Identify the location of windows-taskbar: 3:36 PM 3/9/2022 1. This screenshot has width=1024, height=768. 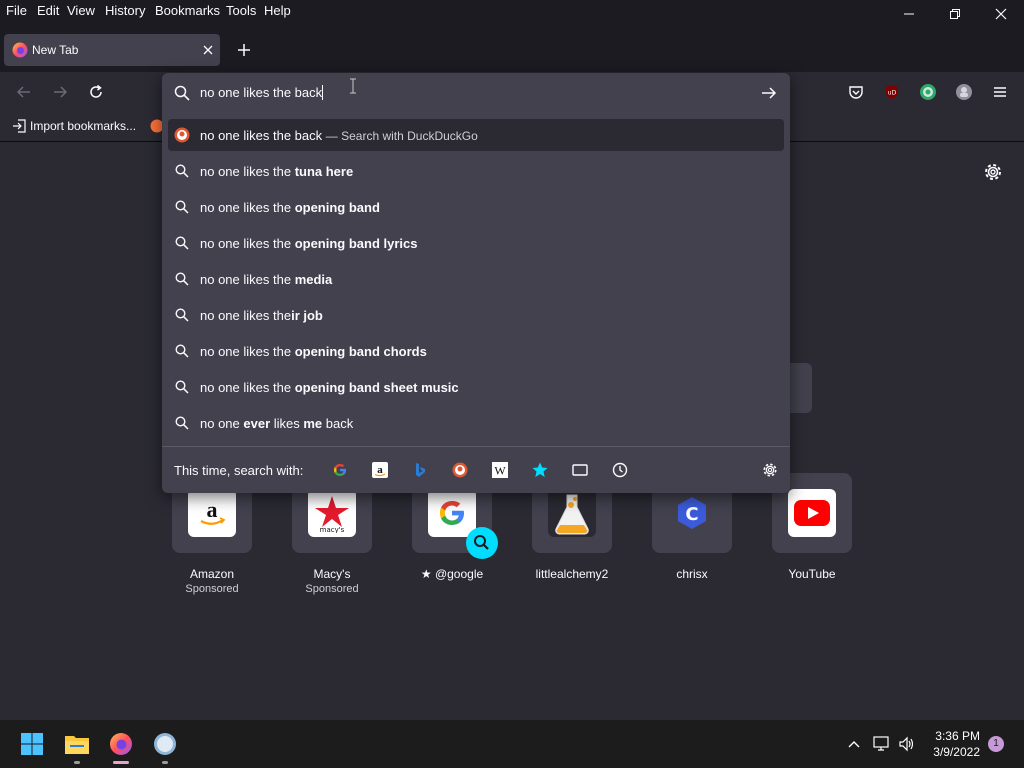
(512, 744).